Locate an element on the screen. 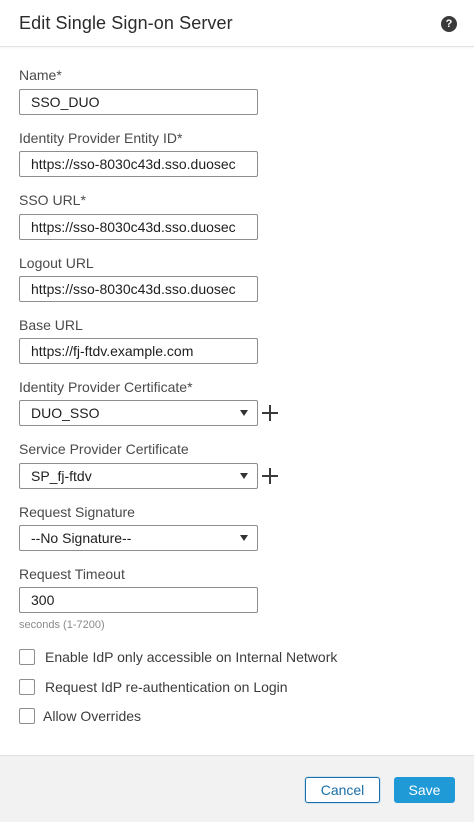  name-label: Name* is located at coordinates (40, 75).